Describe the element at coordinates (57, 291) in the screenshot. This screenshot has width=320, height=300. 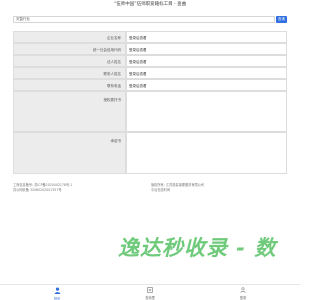
I see `person-icon` at that location.